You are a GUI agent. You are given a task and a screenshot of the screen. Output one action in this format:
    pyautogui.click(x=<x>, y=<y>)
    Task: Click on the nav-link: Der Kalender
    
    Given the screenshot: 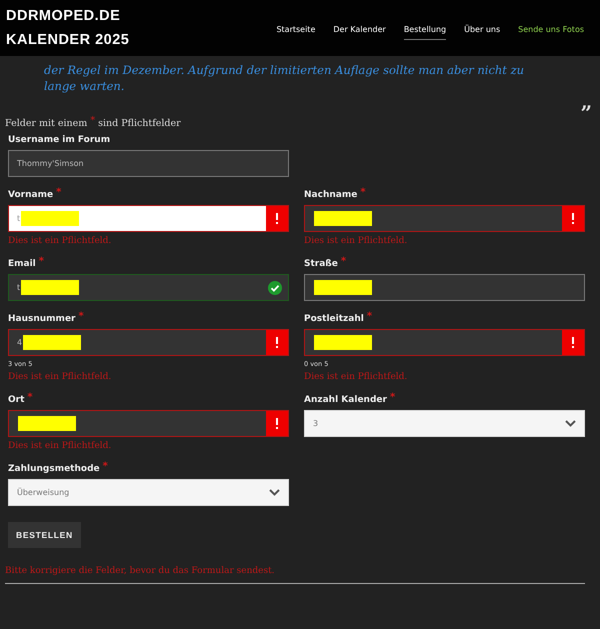 What is the action you would take?
    pyautogui.click(x=359, y=32)
    